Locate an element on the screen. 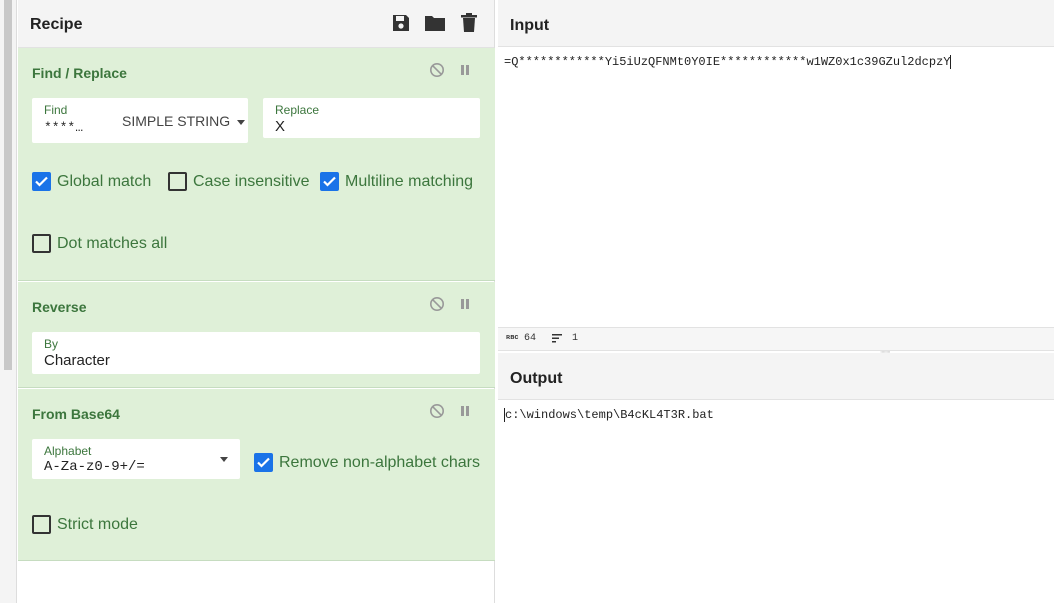  input-header: Input is located at coordinates (776, 23).